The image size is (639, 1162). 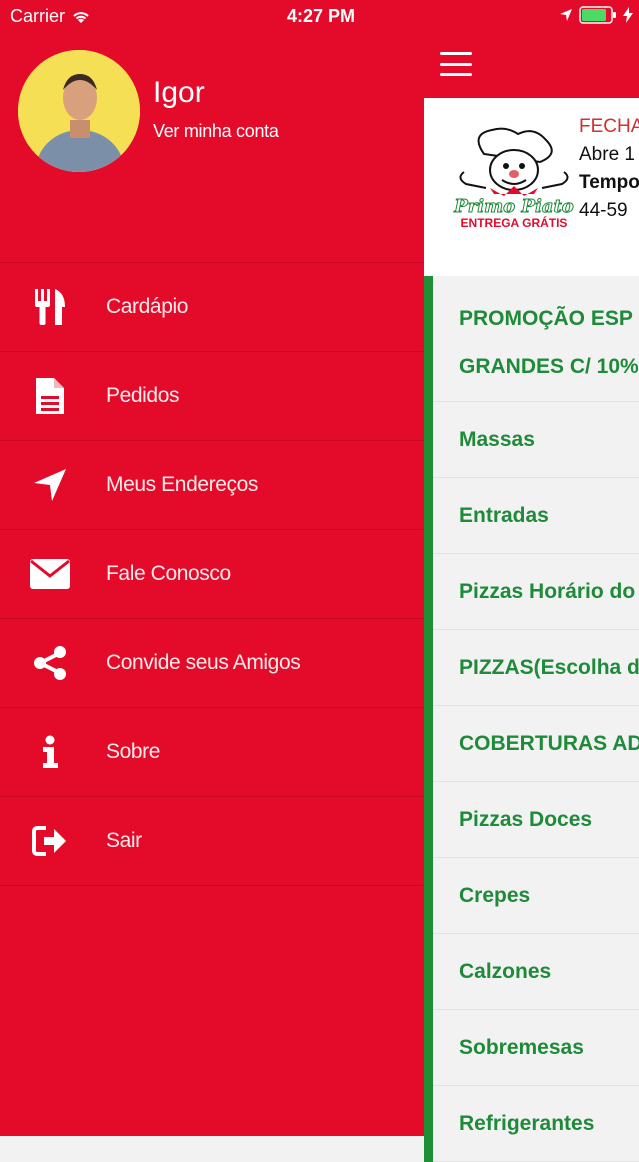 I want to click on carrier-label: Carrier, so click(x=38, y=16).